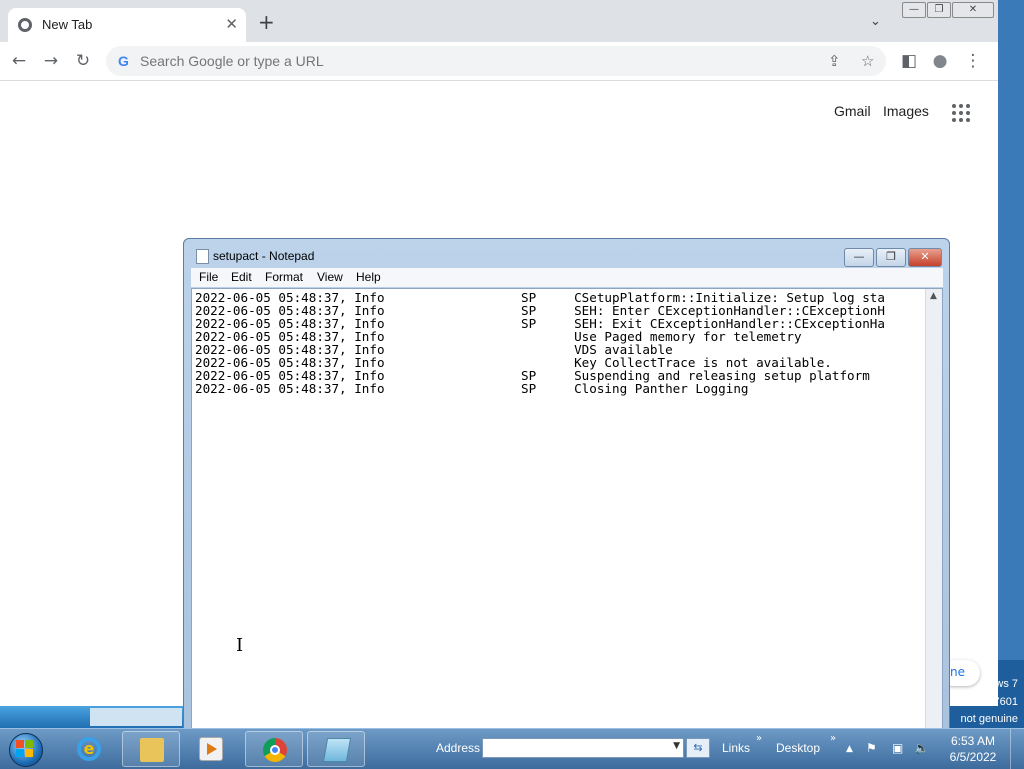  What do you see at coordinates (19, 61) in the screenshot?
I see `back-icon: ←` at bounding box center [19, 61].